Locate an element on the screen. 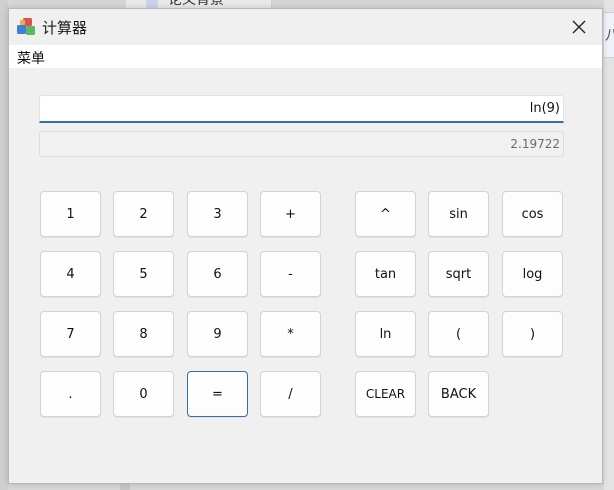 The height and width of the screenshot is (490, 614). close-button is located at coordinates (579, 27).